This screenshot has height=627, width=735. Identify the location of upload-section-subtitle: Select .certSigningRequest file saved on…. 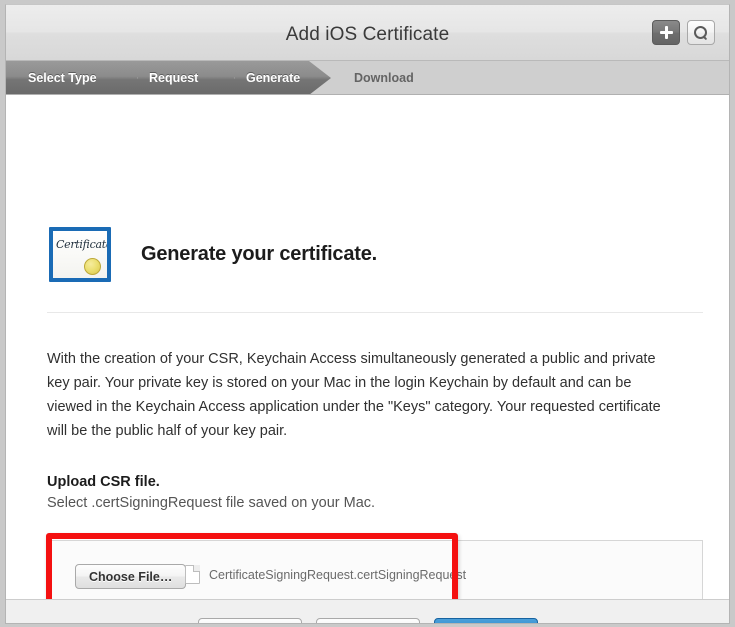
(211, 503).